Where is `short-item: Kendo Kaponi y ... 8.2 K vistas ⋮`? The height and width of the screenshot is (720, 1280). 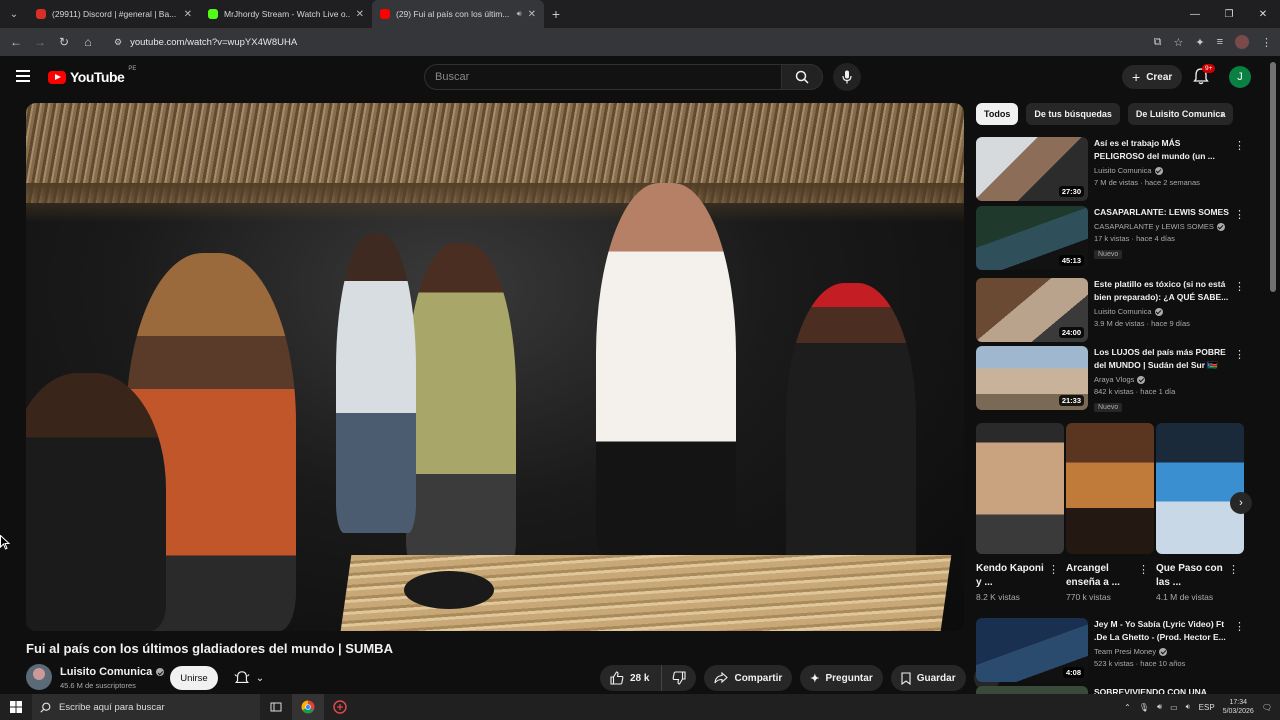 short-item: Kendo Kaponi y ... 8.2 K vistas ⋮ is located at coordinates (1020, 512).